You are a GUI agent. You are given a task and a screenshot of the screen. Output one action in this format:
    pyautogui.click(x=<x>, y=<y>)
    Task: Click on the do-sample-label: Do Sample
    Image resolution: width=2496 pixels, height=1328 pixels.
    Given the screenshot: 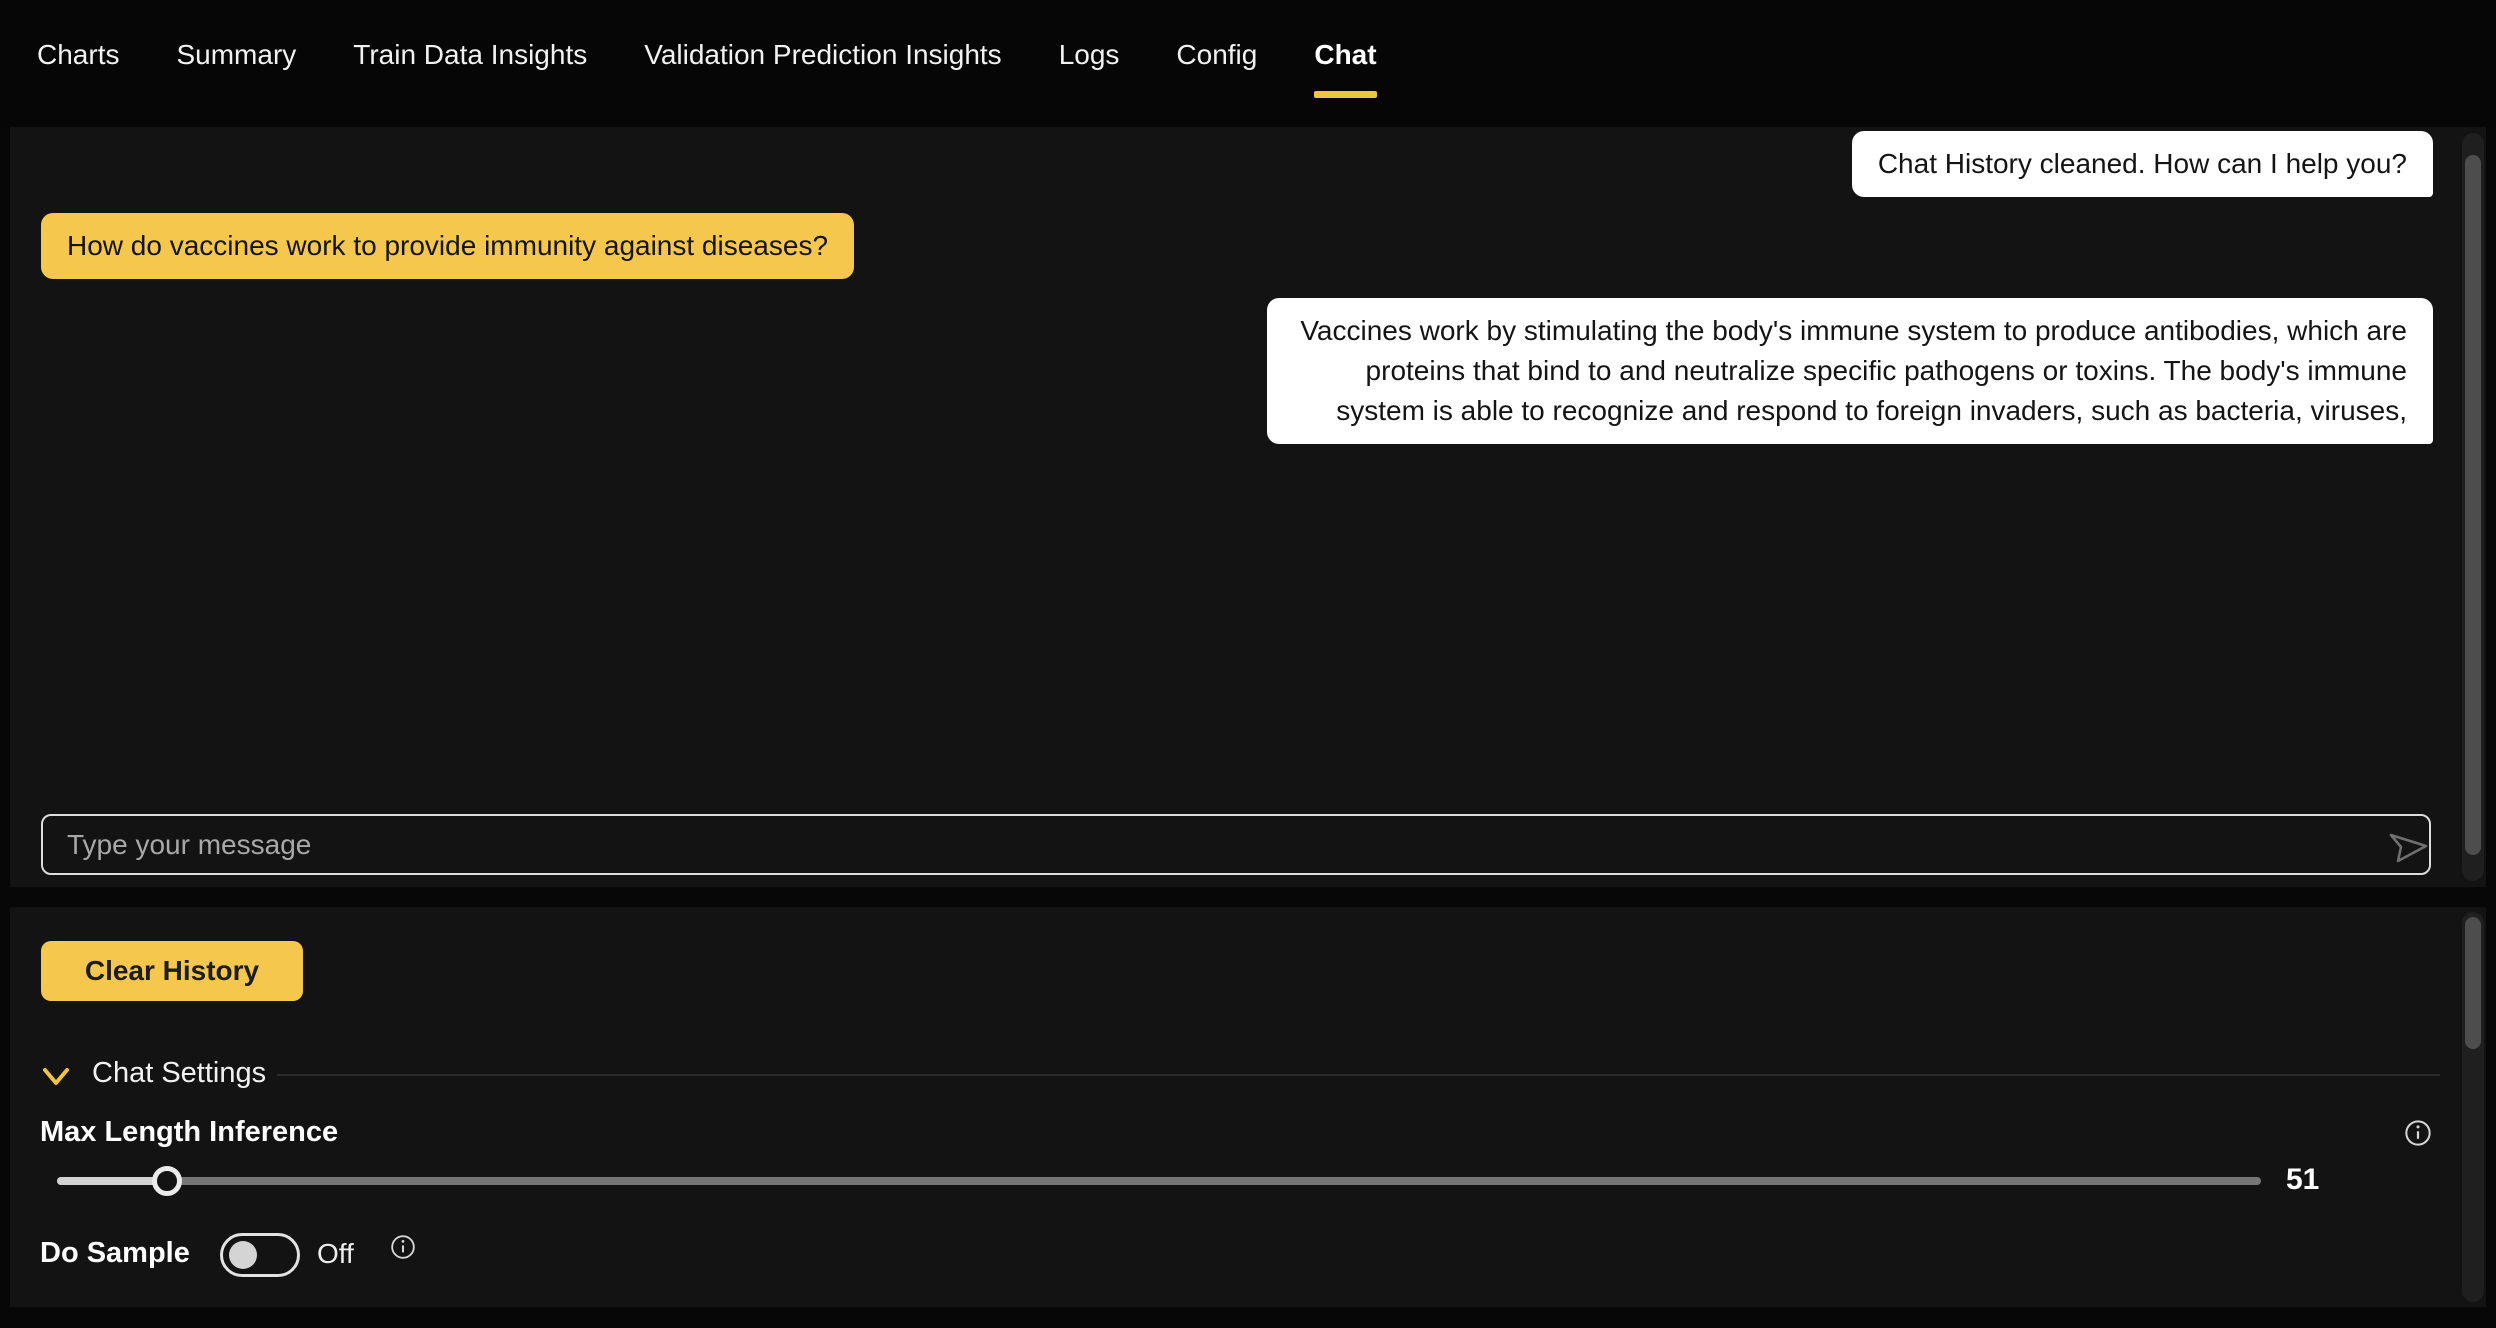 What is the action you would take?
    pyautogui.click(x=115, y=1253)
    